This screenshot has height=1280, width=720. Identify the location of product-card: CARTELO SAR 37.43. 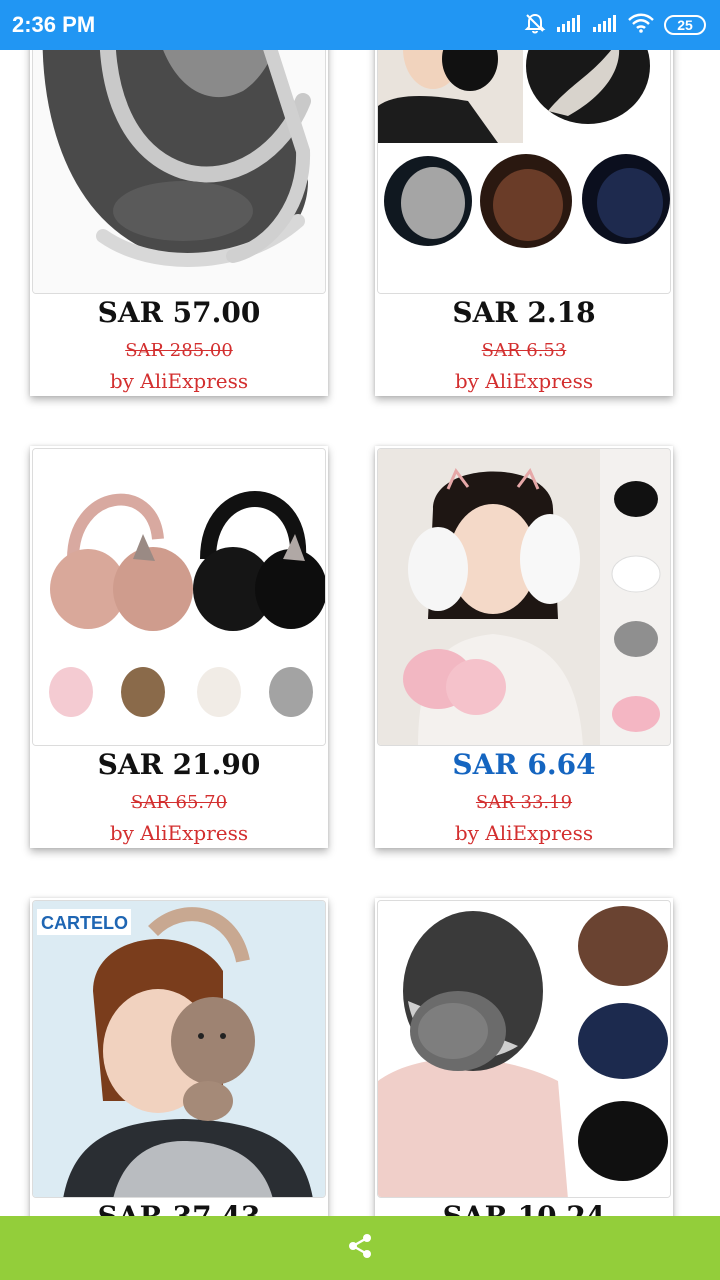
(179, 1068).